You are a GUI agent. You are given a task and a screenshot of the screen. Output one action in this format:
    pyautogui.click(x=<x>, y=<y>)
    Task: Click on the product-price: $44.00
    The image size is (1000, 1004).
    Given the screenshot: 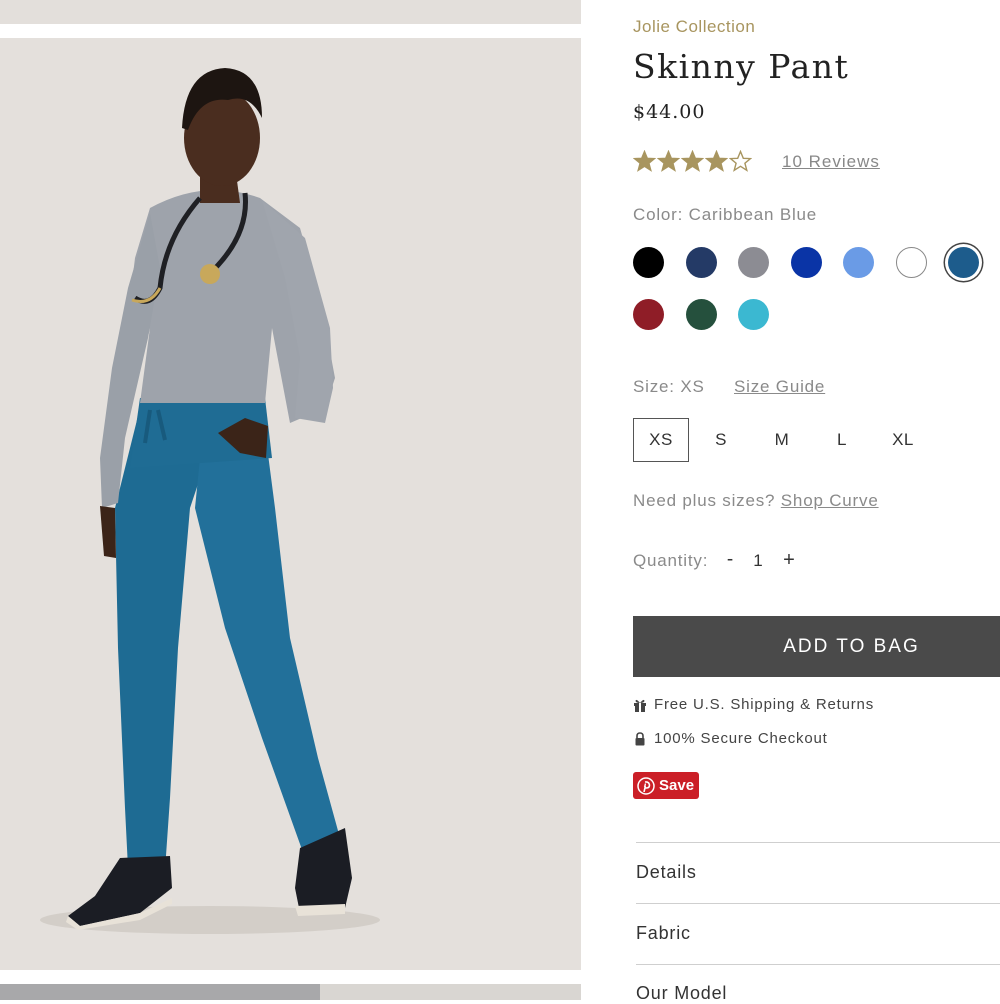 What is the action you would take?
    pyautogui.click(x=669, y=112)
    